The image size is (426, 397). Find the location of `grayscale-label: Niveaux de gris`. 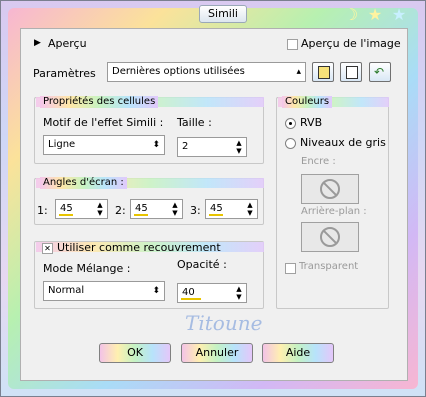

grayscale-label: Niveaux de gris is located at coordinates (343, 142).